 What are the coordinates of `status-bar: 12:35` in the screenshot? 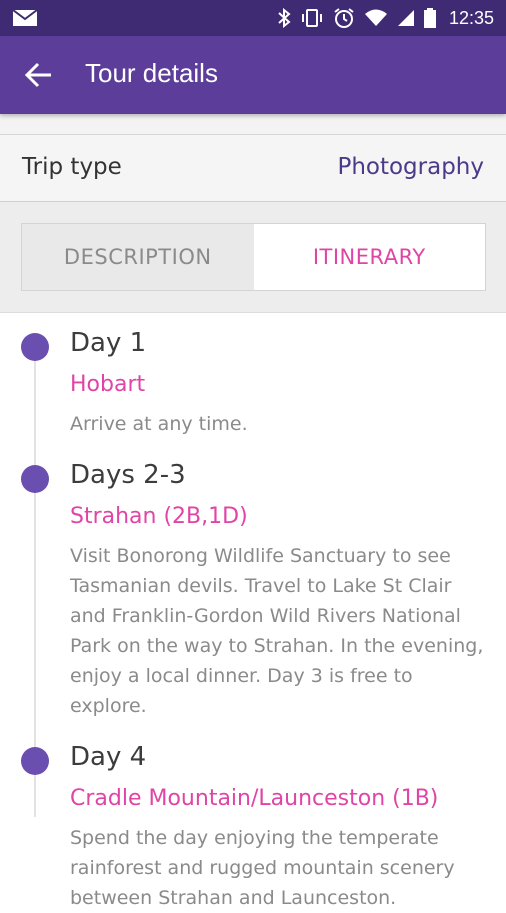 It's located at (253, 18).